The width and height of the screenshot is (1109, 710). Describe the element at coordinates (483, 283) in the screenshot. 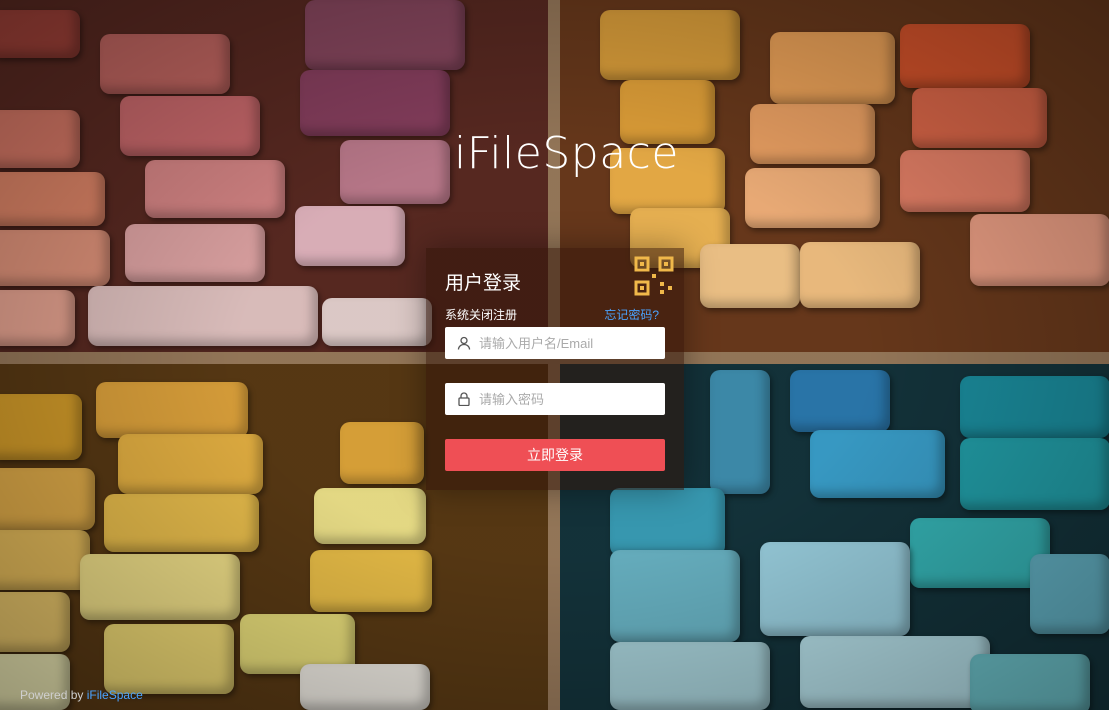

I see `login-title: 用户登录` at that location.